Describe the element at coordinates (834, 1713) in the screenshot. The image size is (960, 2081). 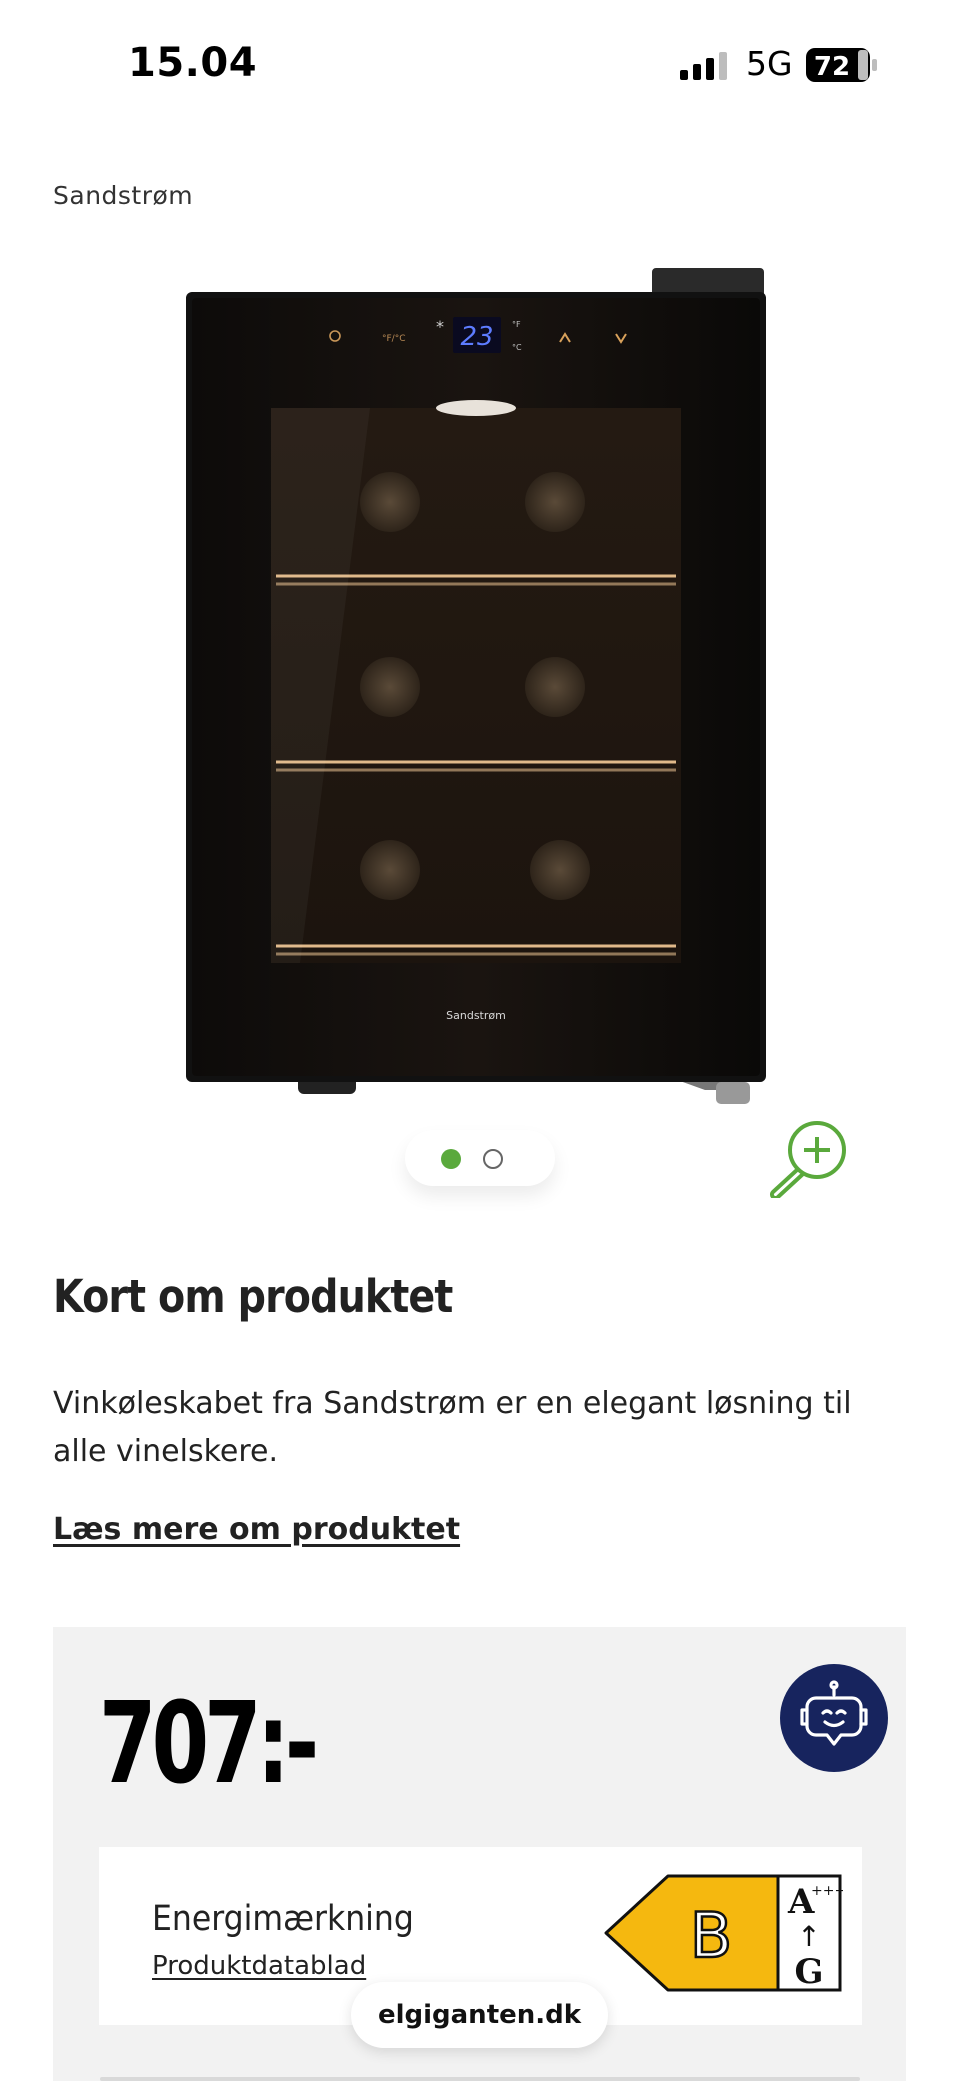
I see `robot-icon` at that location.